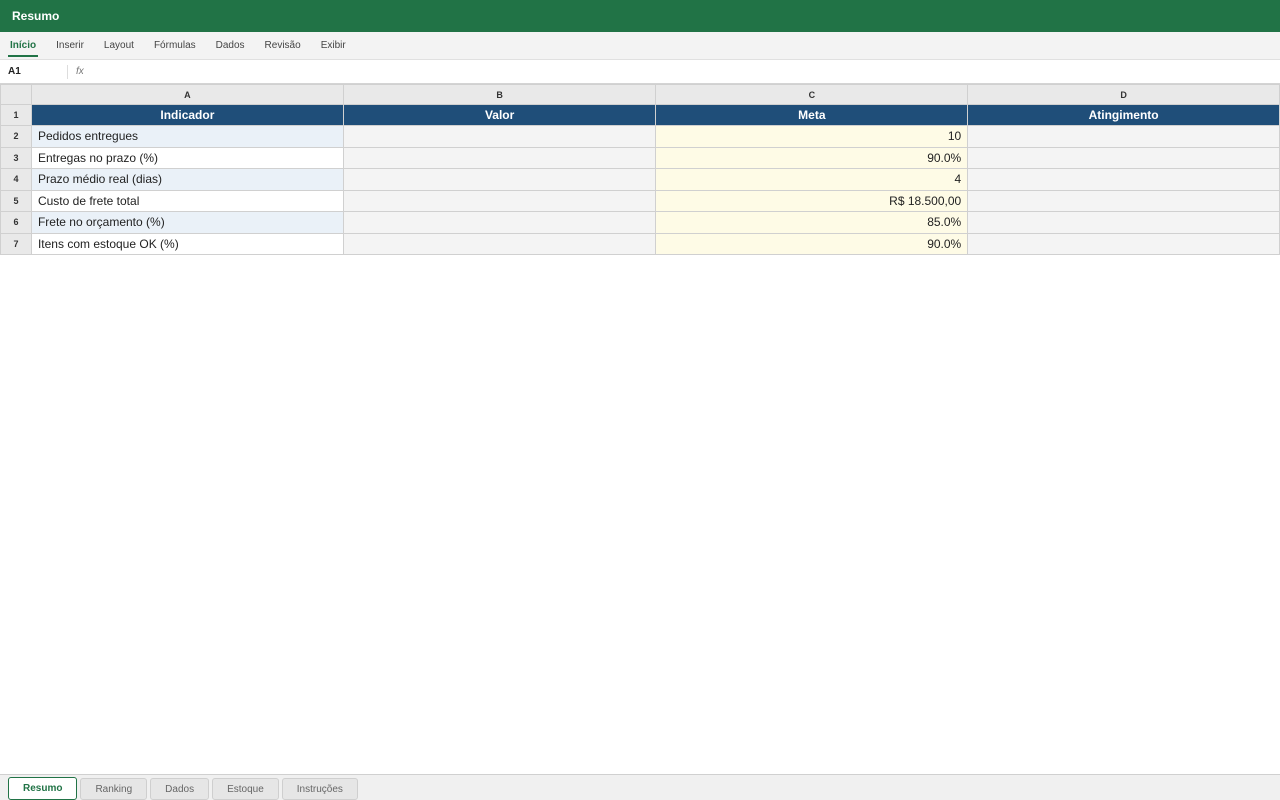  What do you see at coordinates (16, 136) in the screenshot?
I see `row-header: 2` at bounding box center [16, 136].